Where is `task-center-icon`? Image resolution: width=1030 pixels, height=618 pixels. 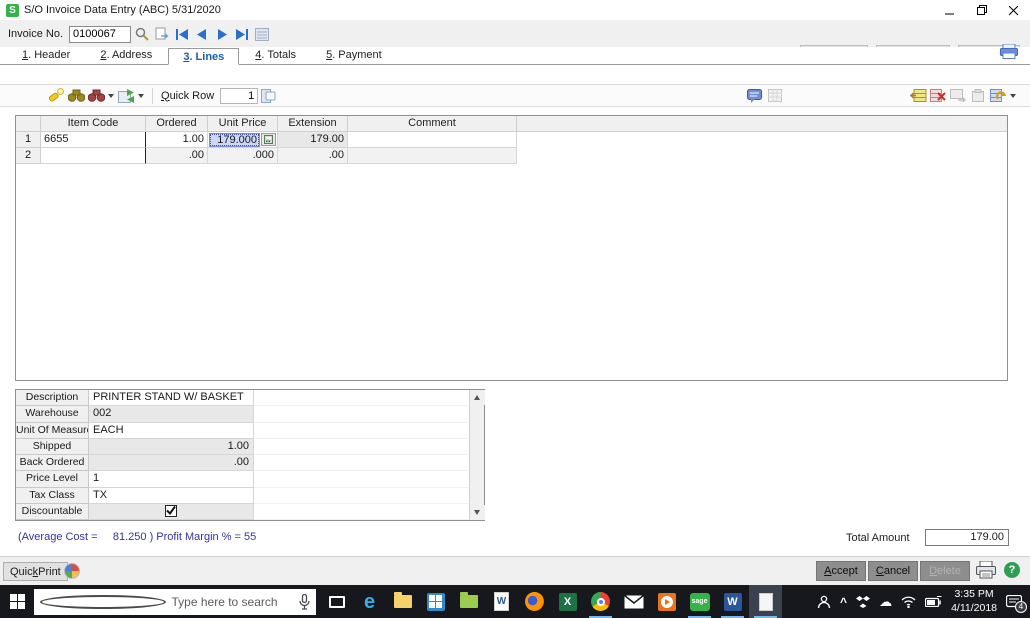 task-center-icon is located at coordinates (72, 571).